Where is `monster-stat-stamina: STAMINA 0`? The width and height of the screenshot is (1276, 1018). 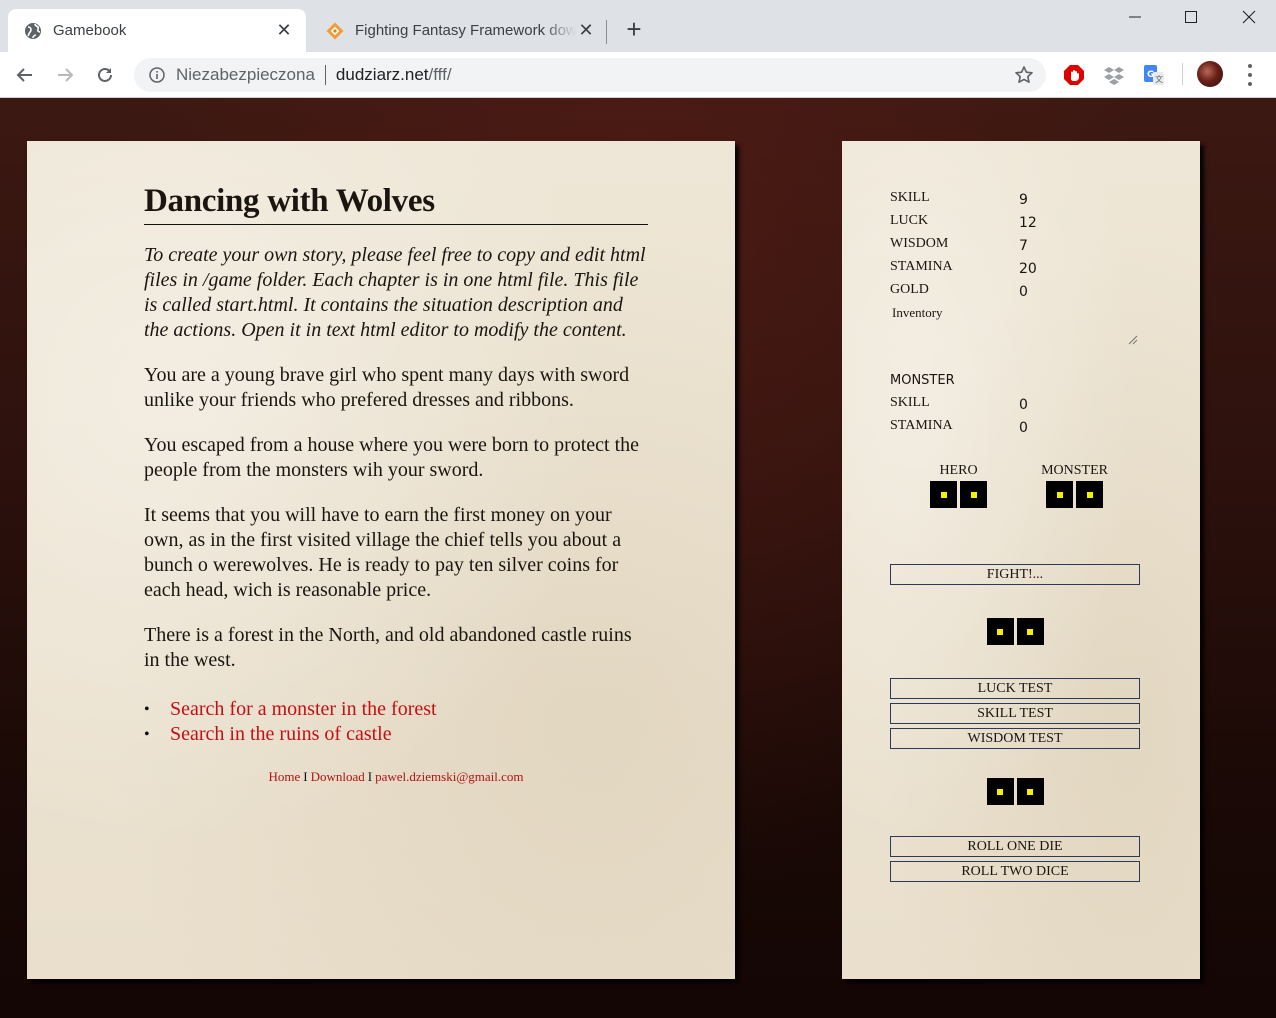
monster-stat-stamina: STAMINA 0 is located at coordinates (1015, 425).